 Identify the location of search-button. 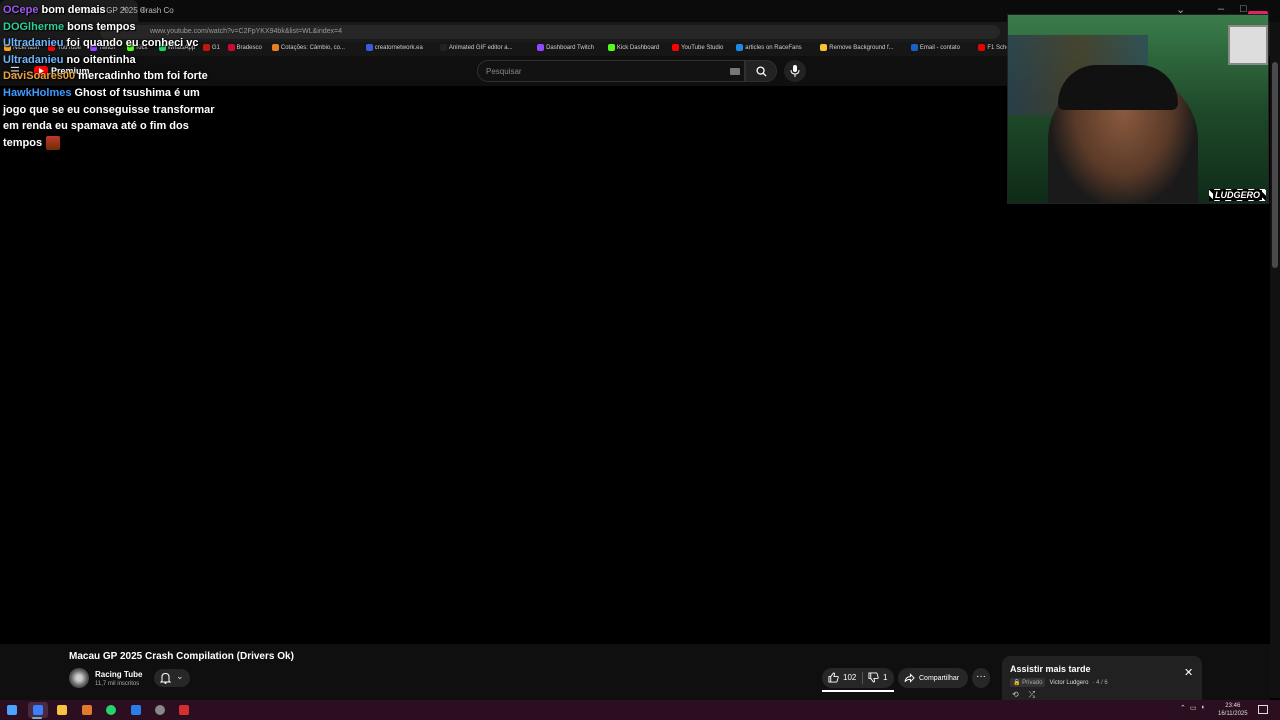
(761, 71).